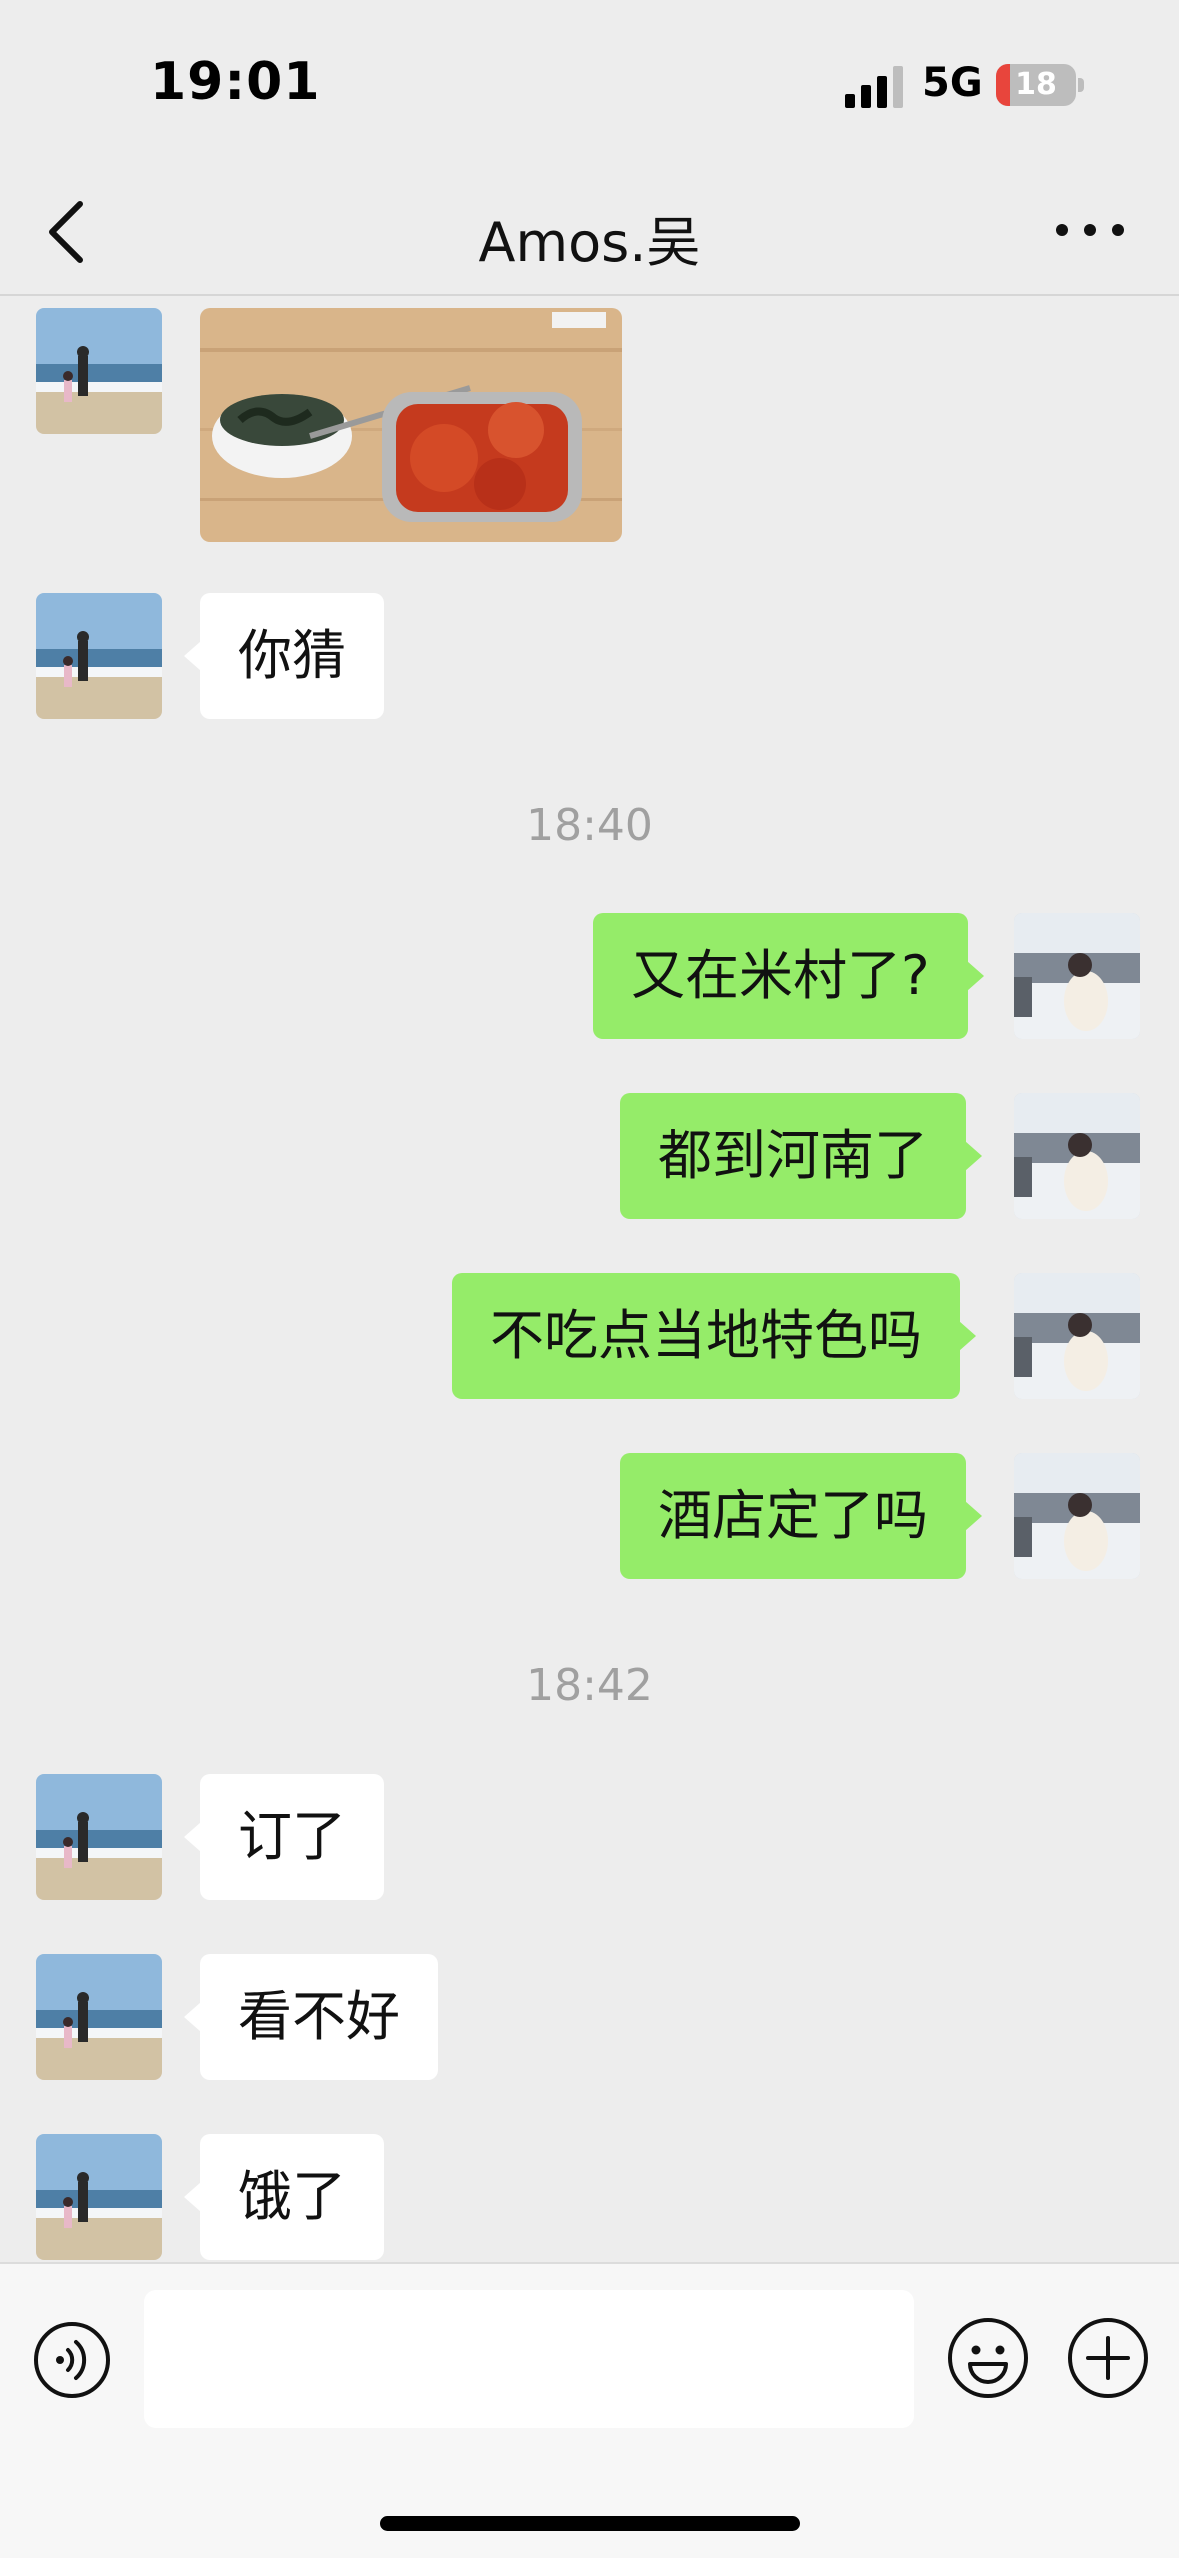  I want to click on chat-header: Amos.吴, so click(589, 233).